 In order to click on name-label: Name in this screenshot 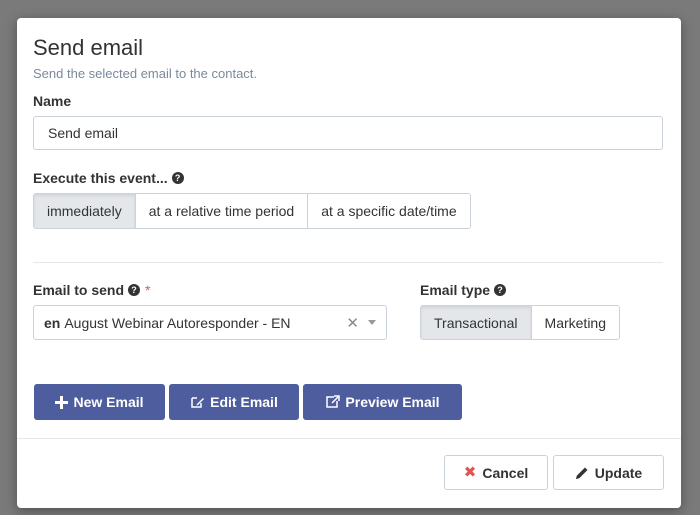, I will do `click(52, 101)`.